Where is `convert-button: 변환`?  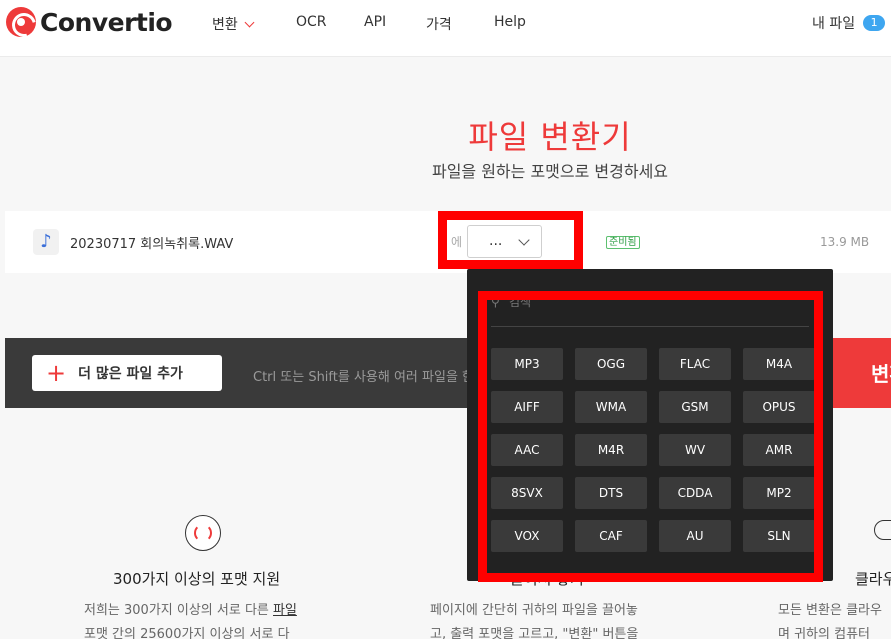
convert-button: 변환 is located at coordinates (857, 373).